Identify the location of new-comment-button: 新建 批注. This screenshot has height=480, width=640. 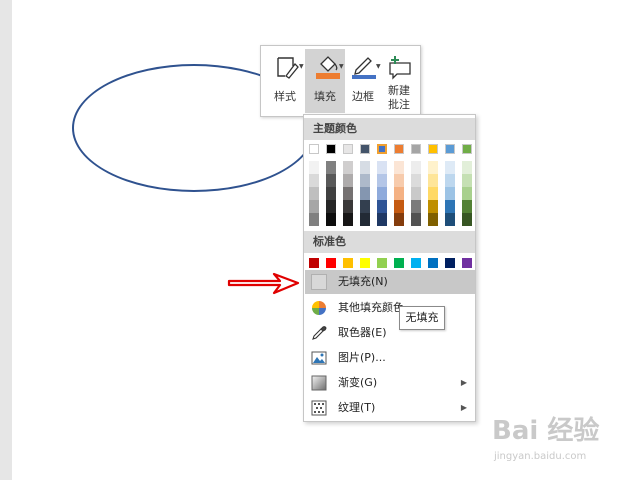
(399, 81).